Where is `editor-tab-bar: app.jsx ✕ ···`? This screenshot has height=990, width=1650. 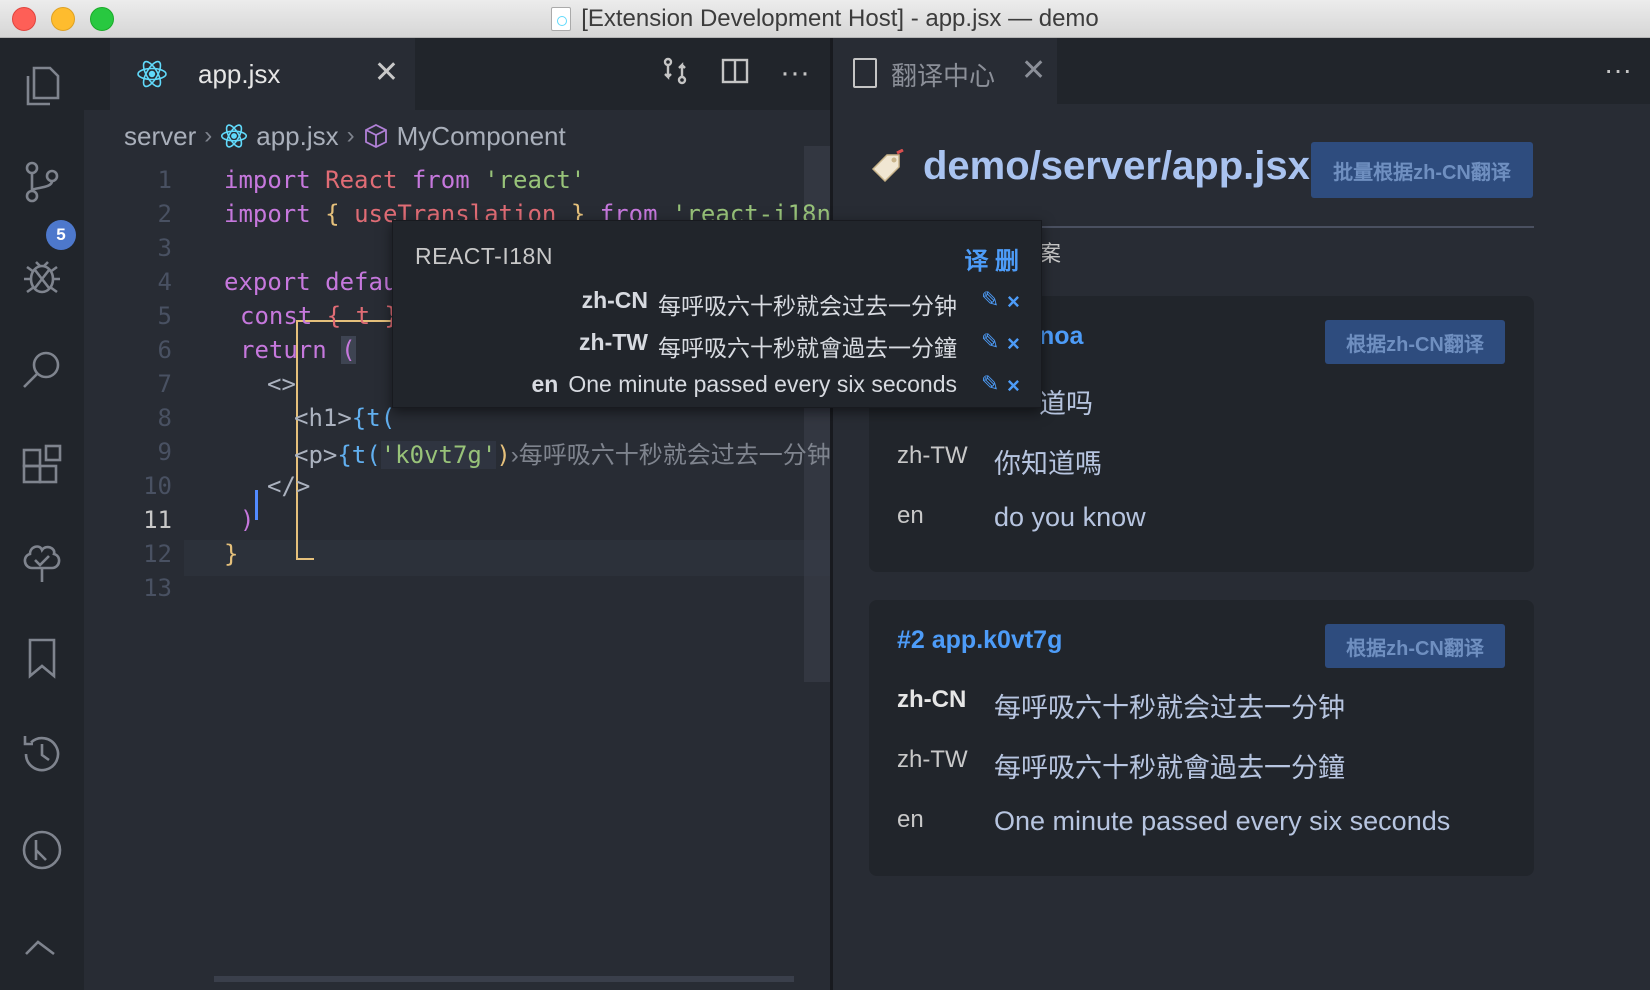 editor-tab-bar: app.jsx ✕ ··· is located at coordinates (479, 74).